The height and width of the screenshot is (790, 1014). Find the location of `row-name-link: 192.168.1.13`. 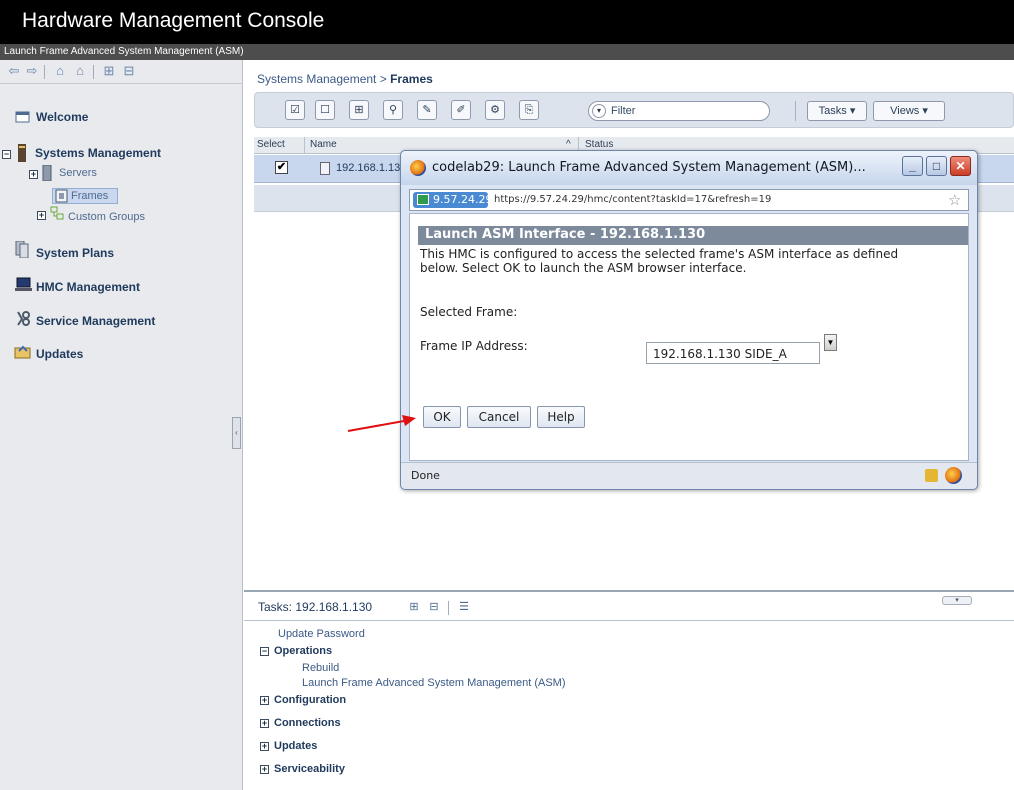

row-name-link: 192.168.1.13 is located at coordinates (368, 168).